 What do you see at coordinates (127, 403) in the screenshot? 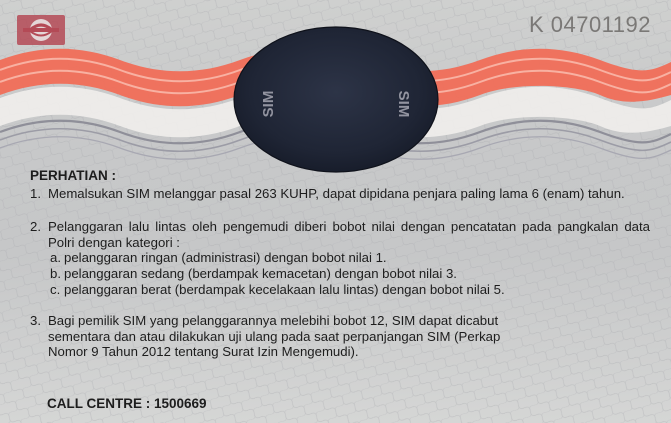
I see `call-centre-number: CALL CENTRE : 1500669` at bounding box center [127, 403].